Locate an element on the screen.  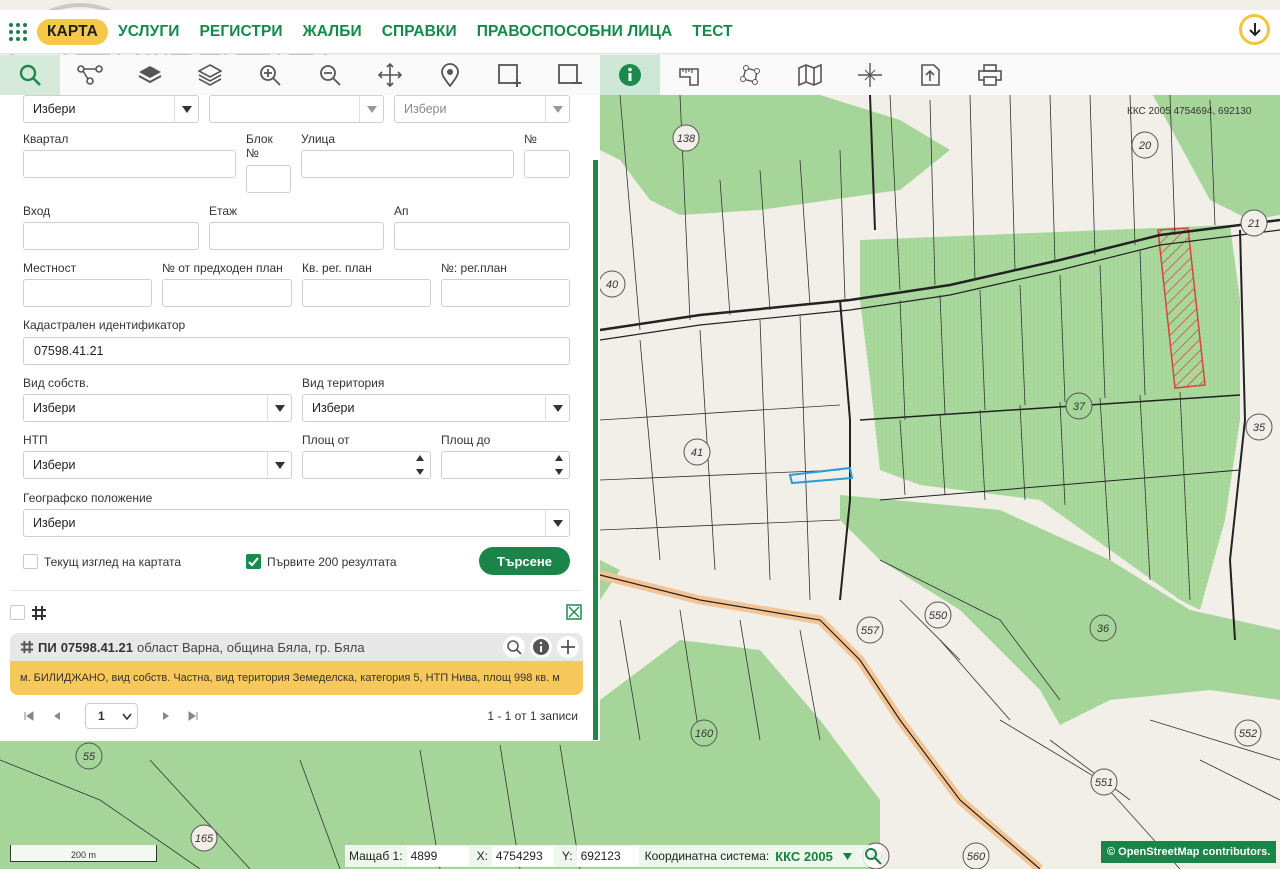
etaj-input is located at coordinates (296, 236).